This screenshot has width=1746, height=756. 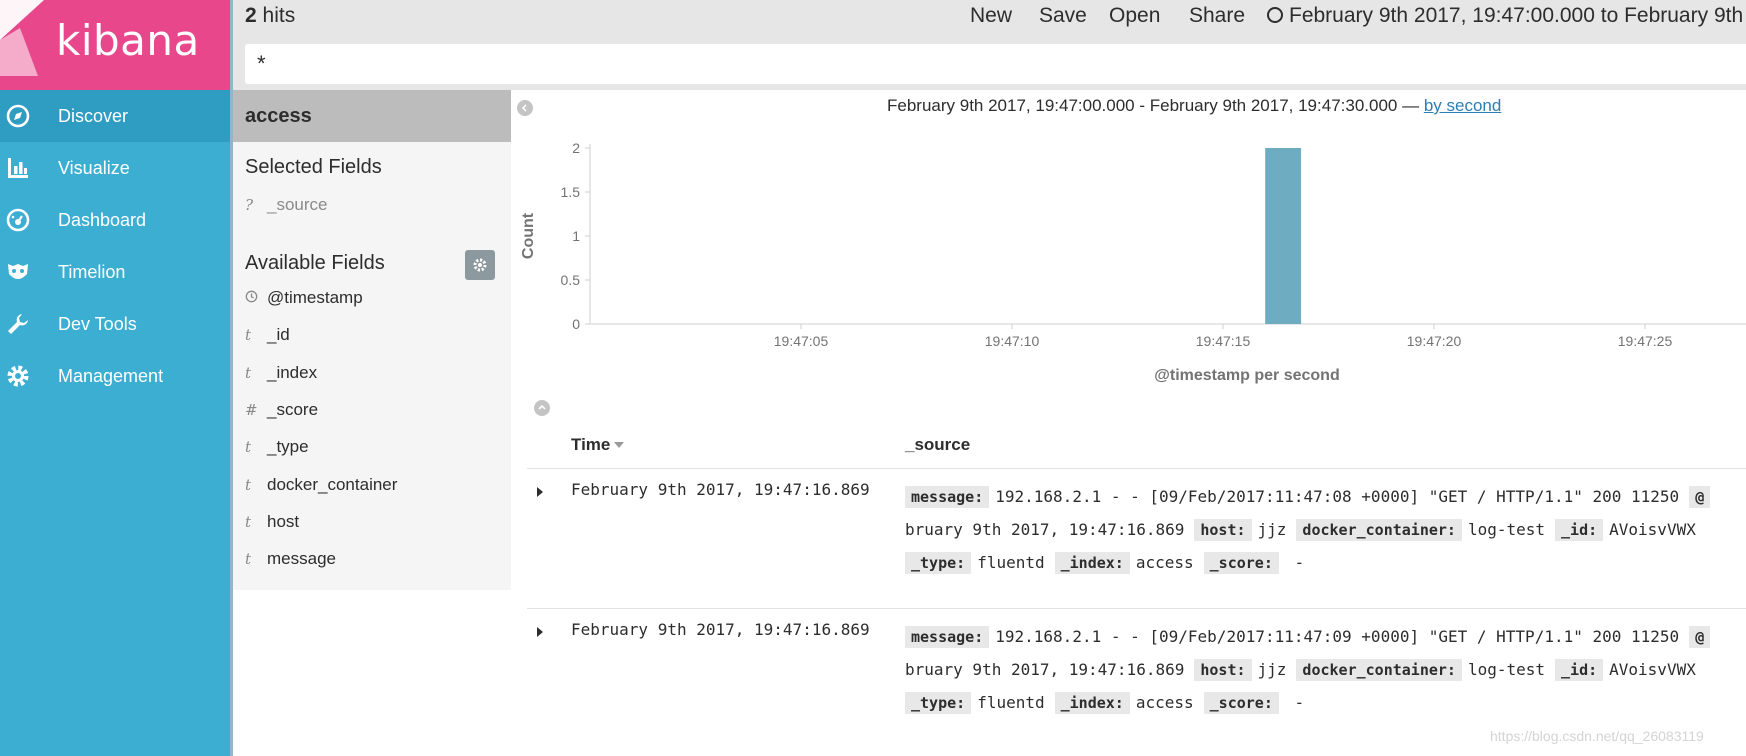 I want to click on new-button: New, so click(x=991, y=16).